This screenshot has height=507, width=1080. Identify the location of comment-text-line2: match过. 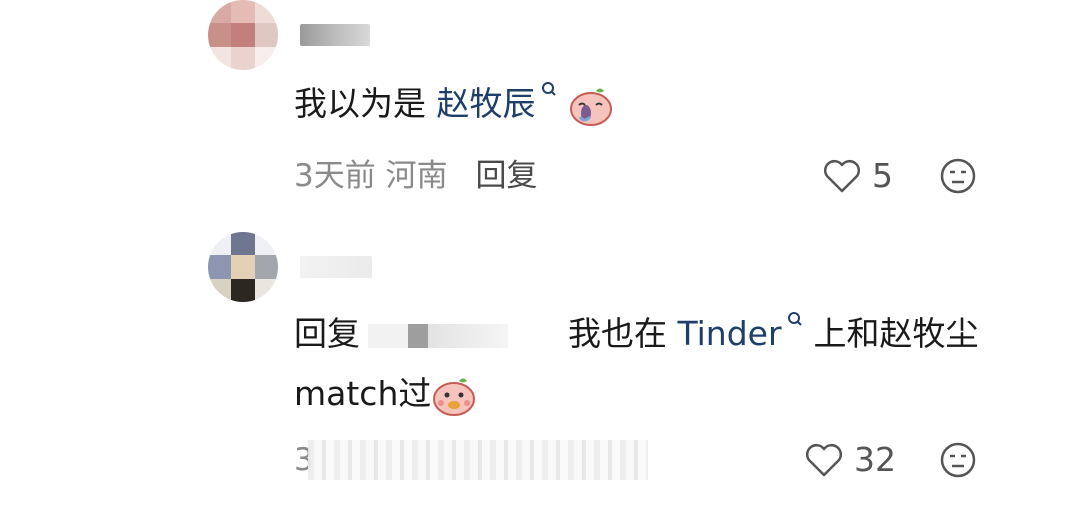
(385, 394).